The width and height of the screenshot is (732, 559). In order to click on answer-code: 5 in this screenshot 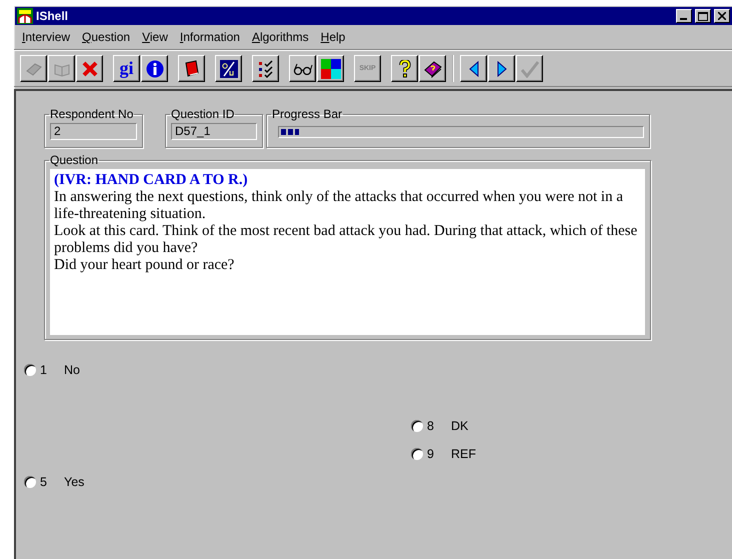, I will do `click(44, 482)`.